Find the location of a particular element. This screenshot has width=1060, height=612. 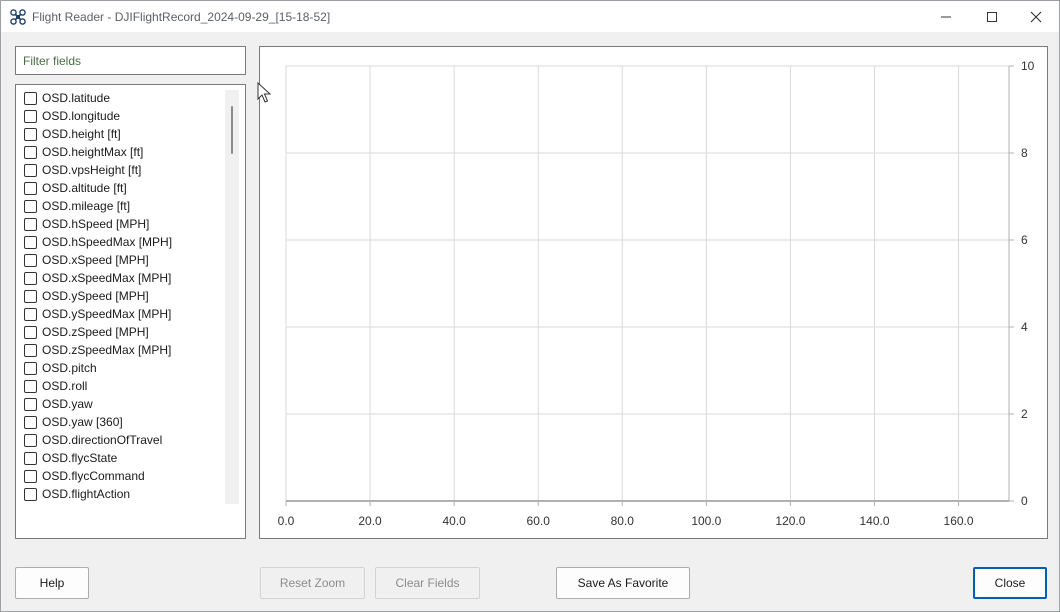

field-item: OSD.flightAction is located at coordinates (77, 494).